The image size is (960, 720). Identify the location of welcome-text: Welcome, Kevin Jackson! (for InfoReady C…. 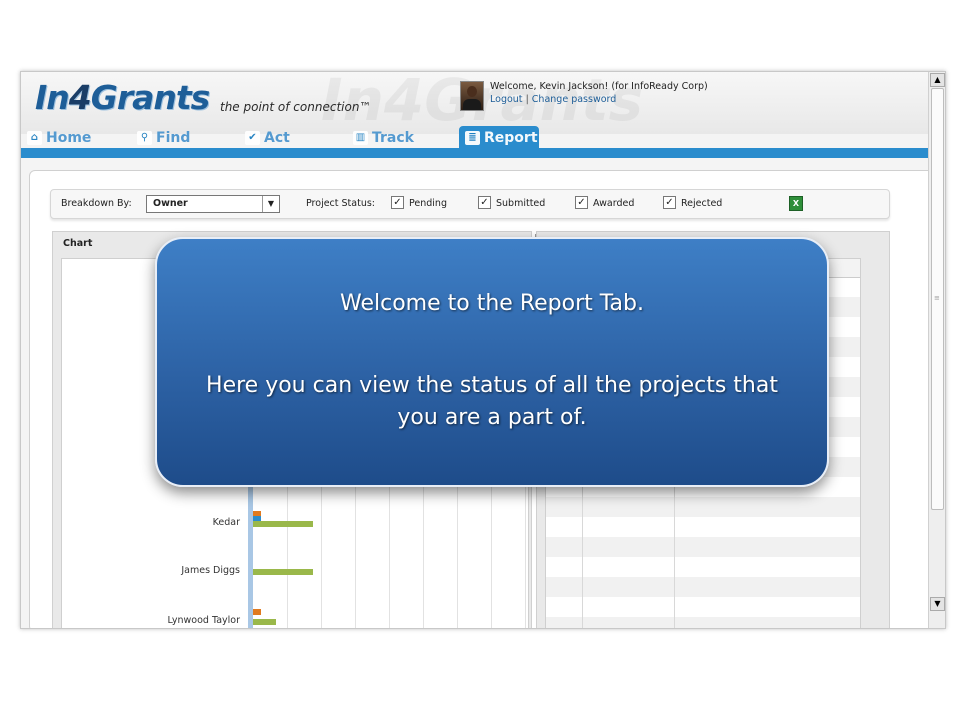
(599, 86).